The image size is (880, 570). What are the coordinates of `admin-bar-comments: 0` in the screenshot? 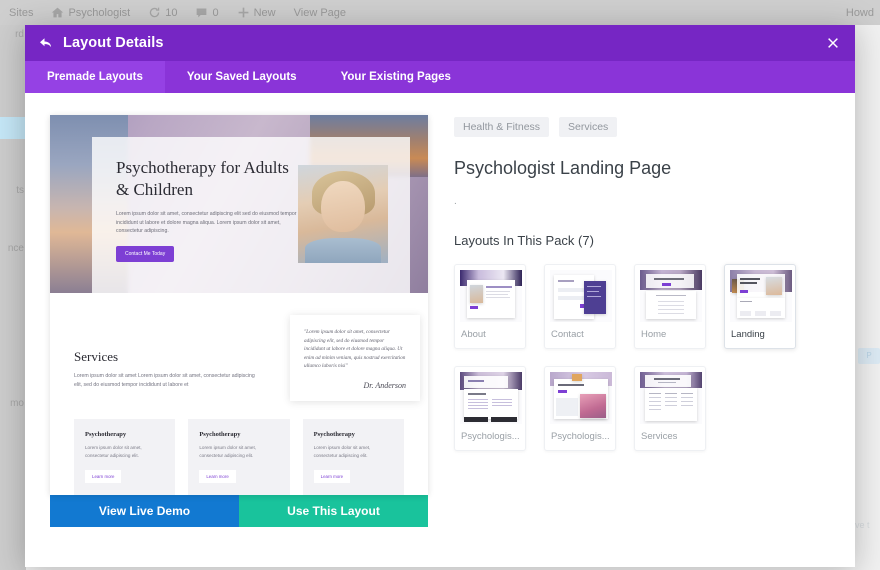 It's located at (206, 12).